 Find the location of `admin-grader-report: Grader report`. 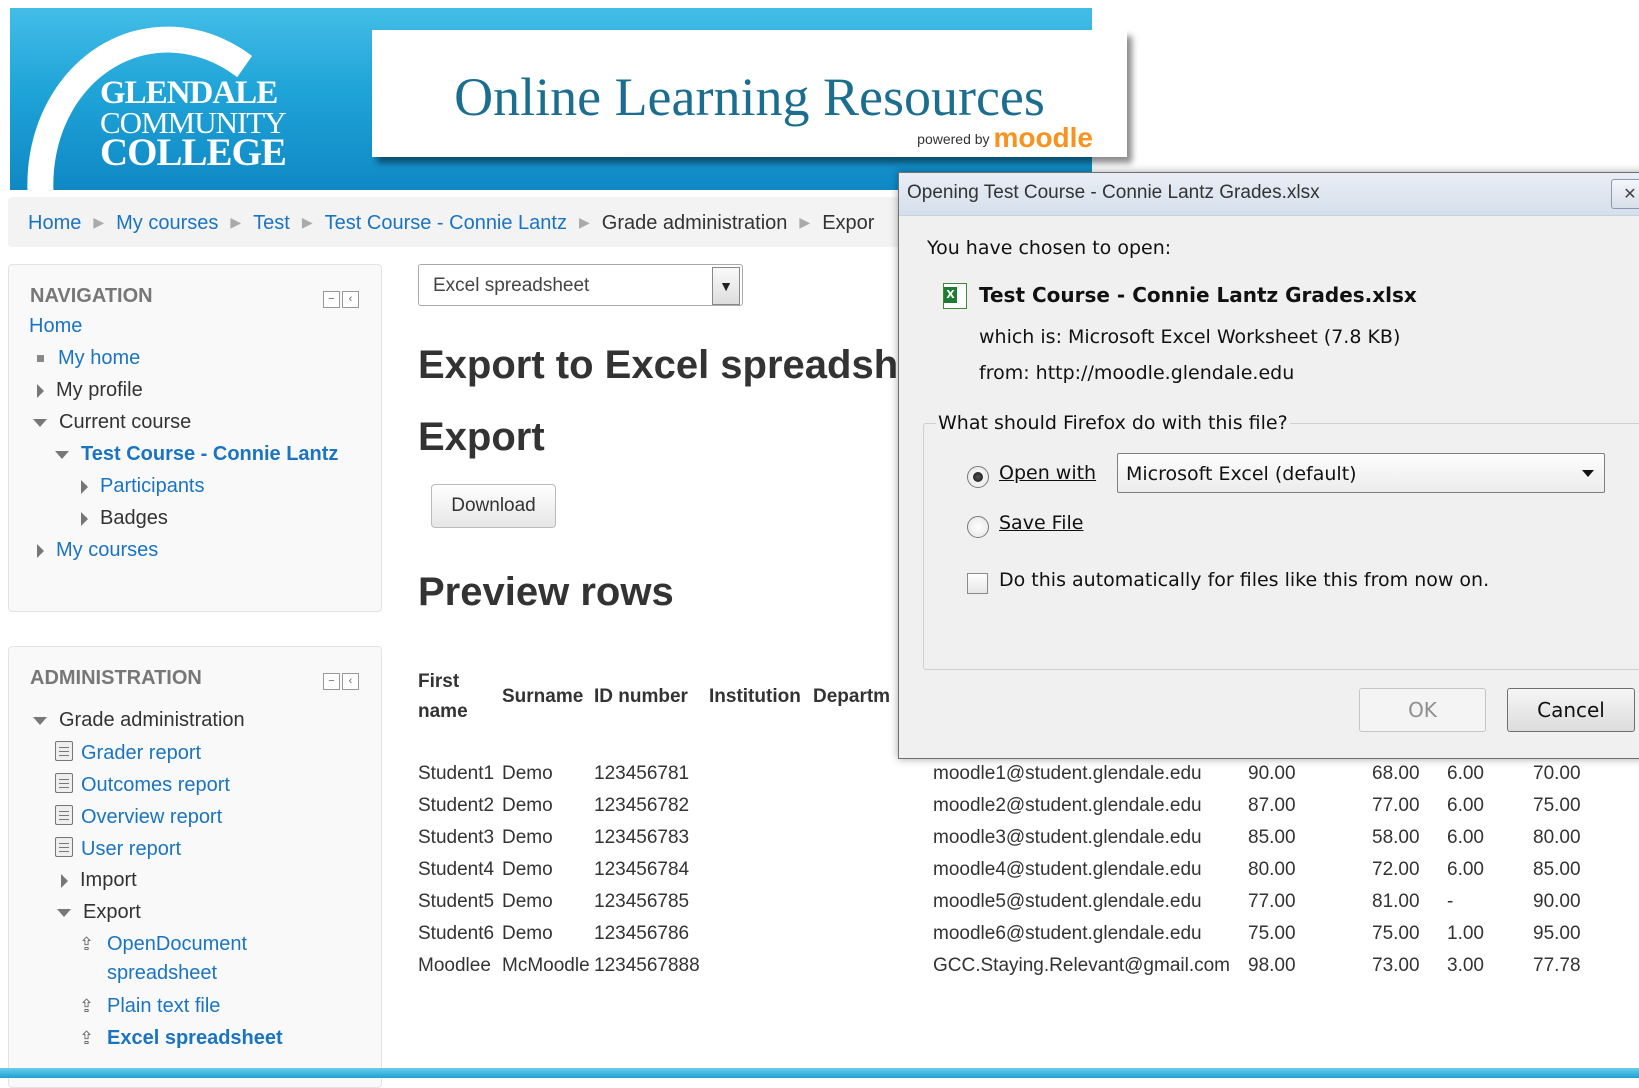

admin-grader-report: Grader report is located at coordinates (128, 753).